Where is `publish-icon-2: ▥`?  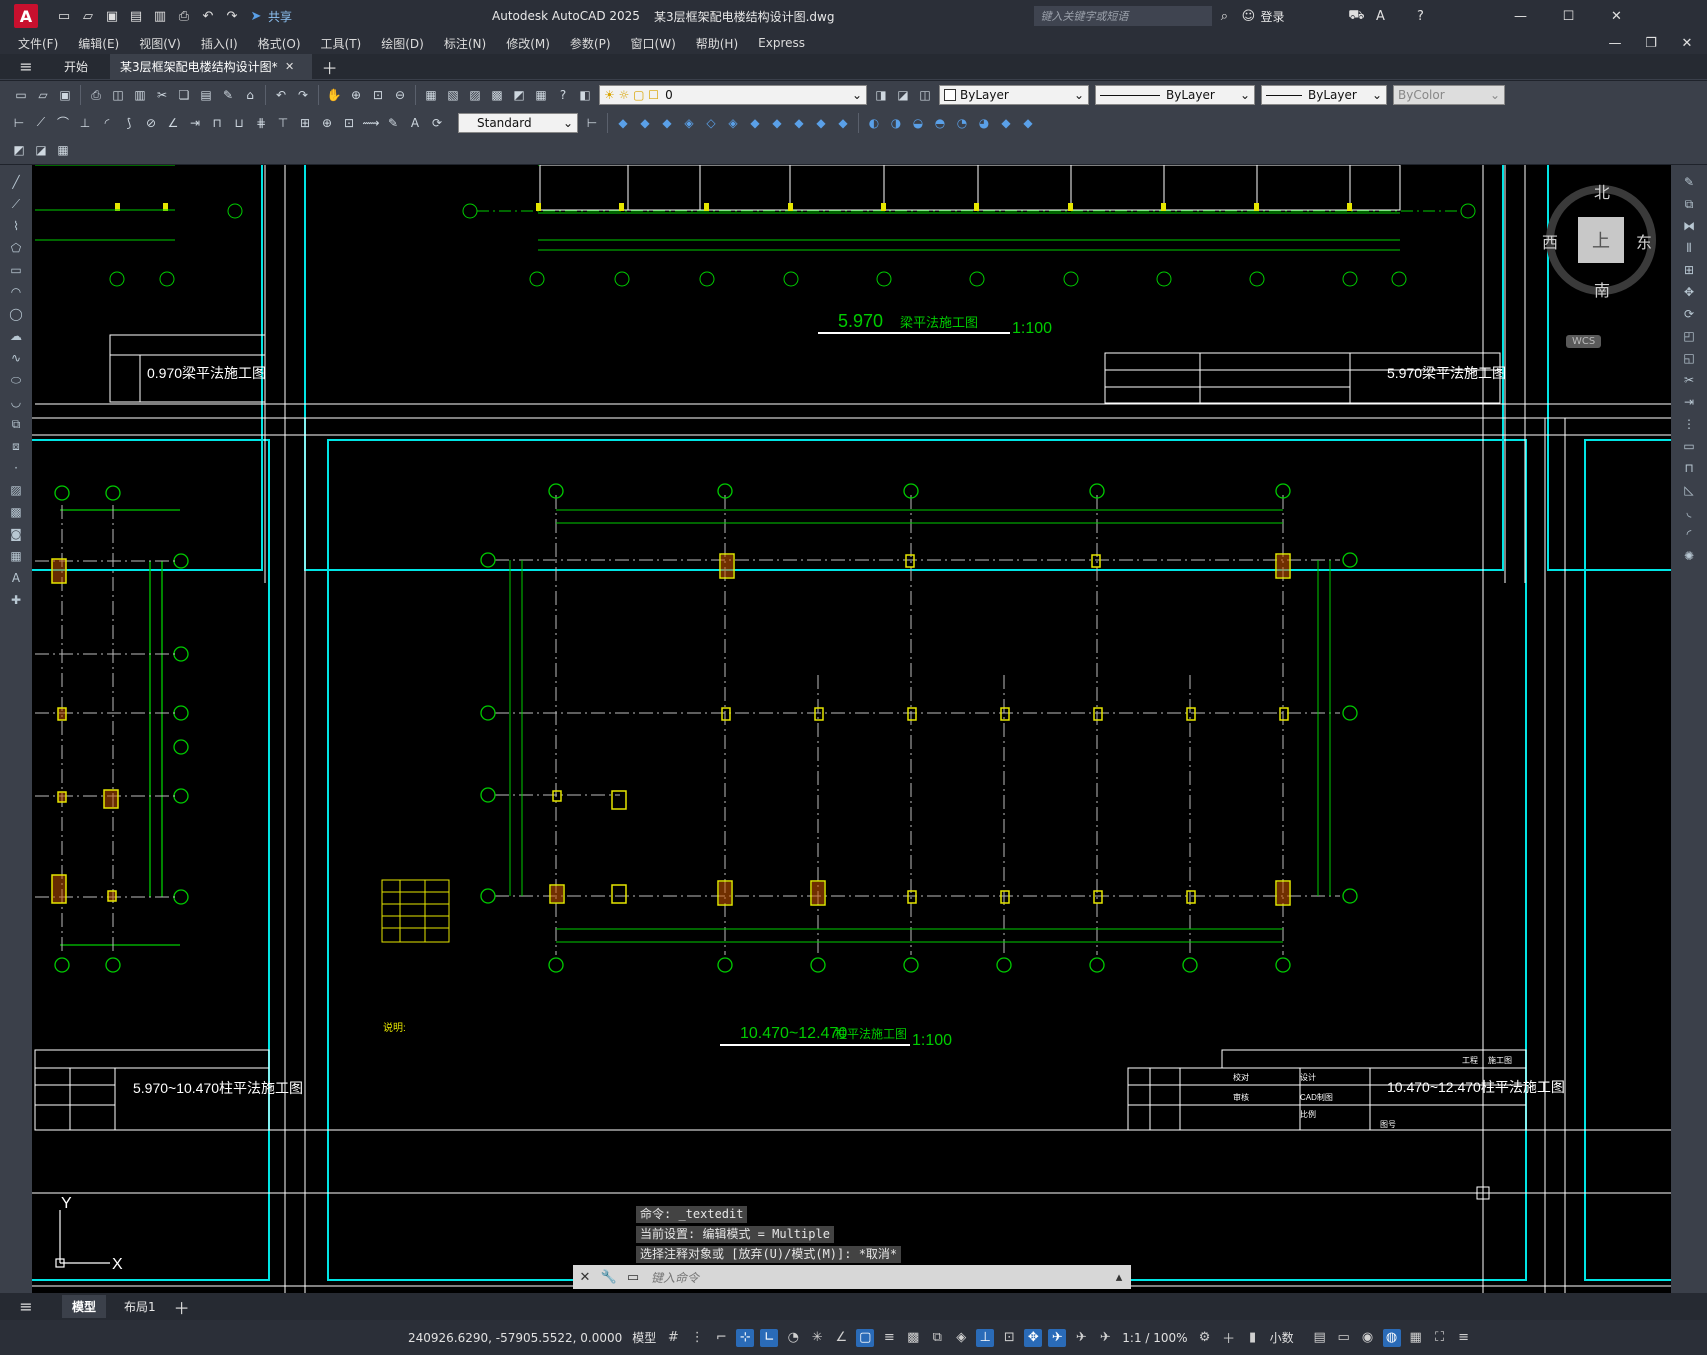 publish-icon-2: ▥ is located at coordinates (140, 95).